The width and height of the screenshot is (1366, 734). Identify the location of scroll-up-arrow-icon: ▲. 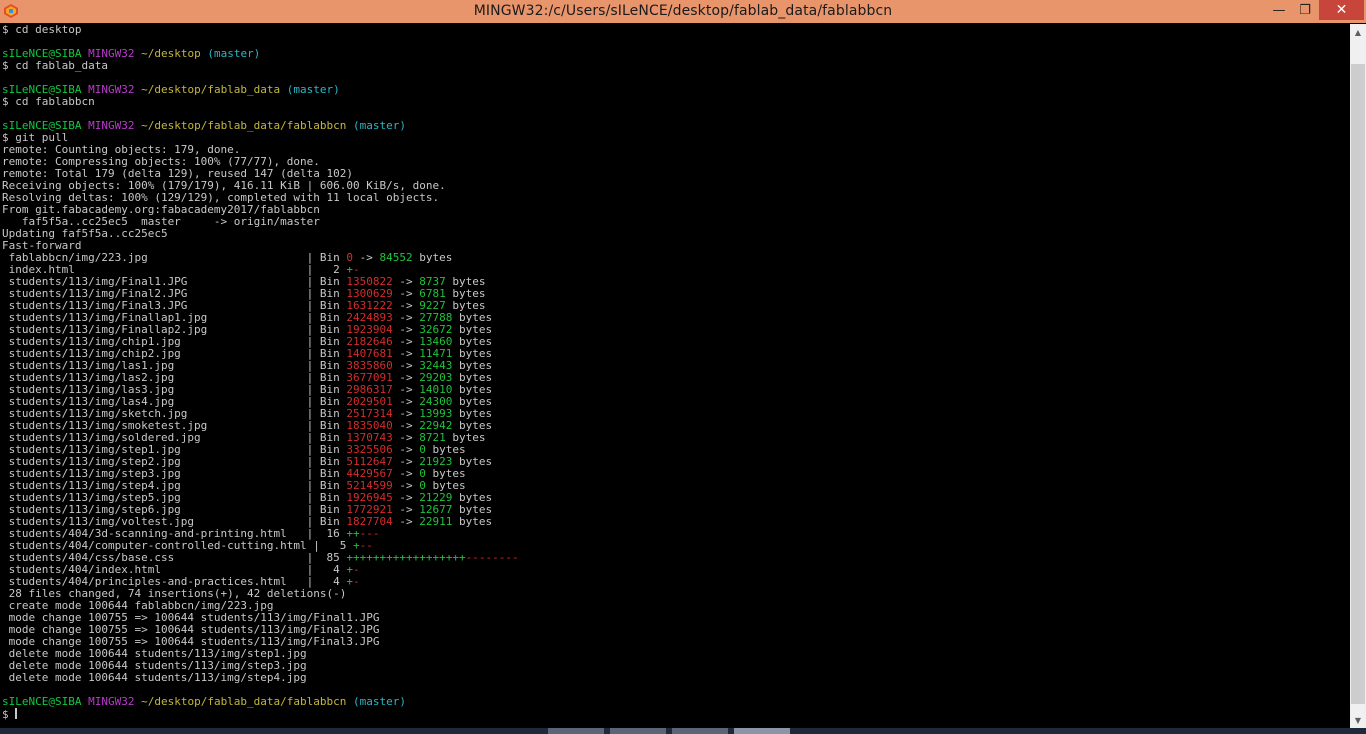
(1358, 32).